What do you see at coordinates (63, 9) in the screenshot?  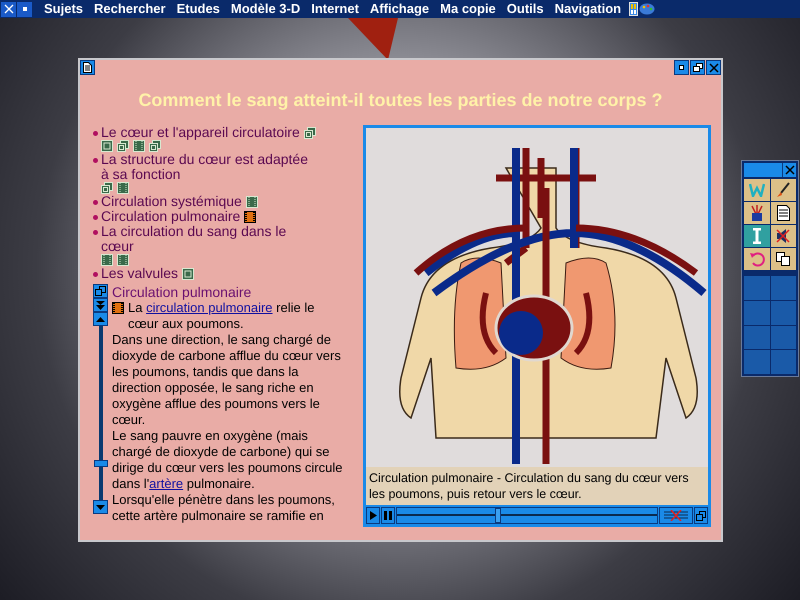 I see `menu-item: Sujets` at bounding box center [63, 9].